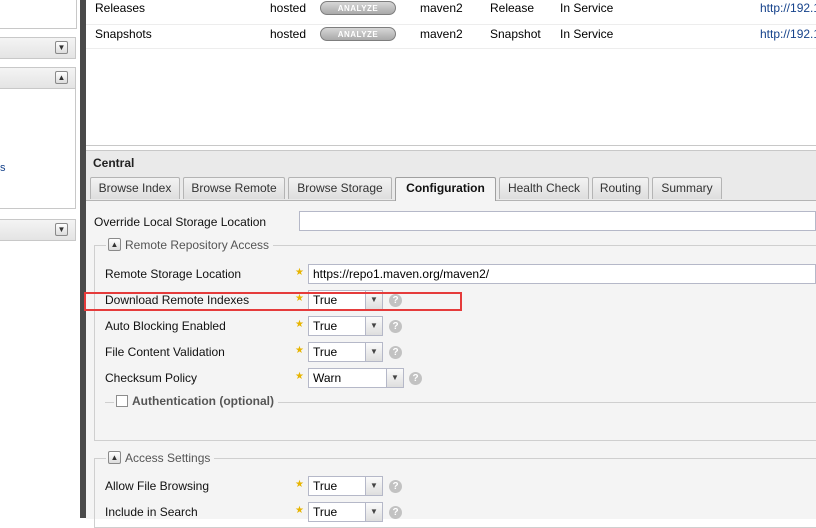 The image size is (816, 528). I want to click on repo-name: Releases, so click(120, 8).